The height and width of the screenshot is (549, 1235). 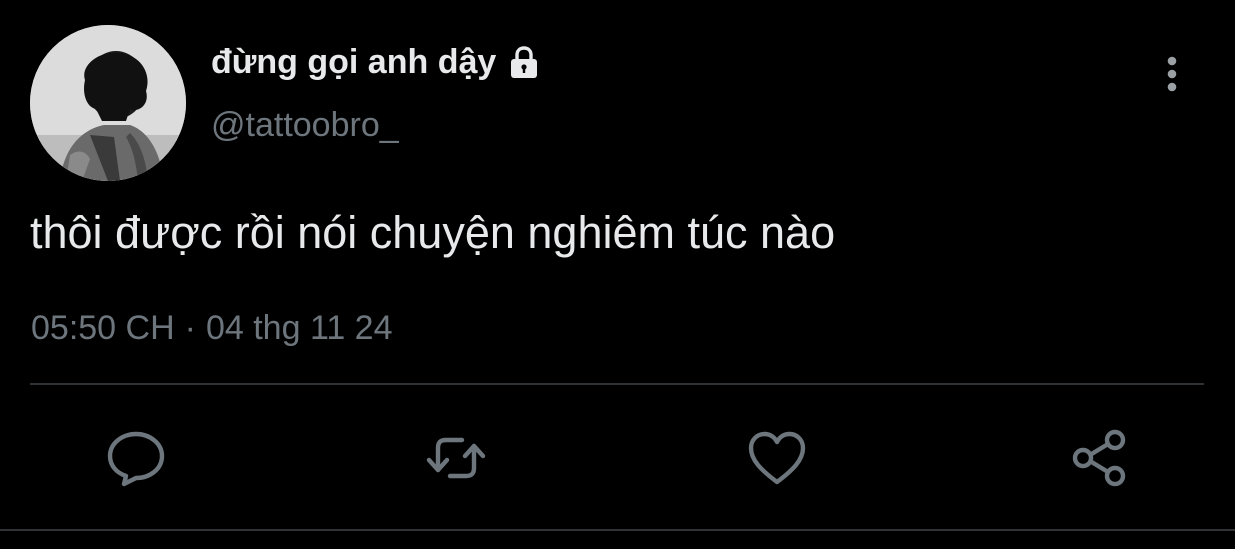 I want to click on share-button, so click(x=1099, y=458).